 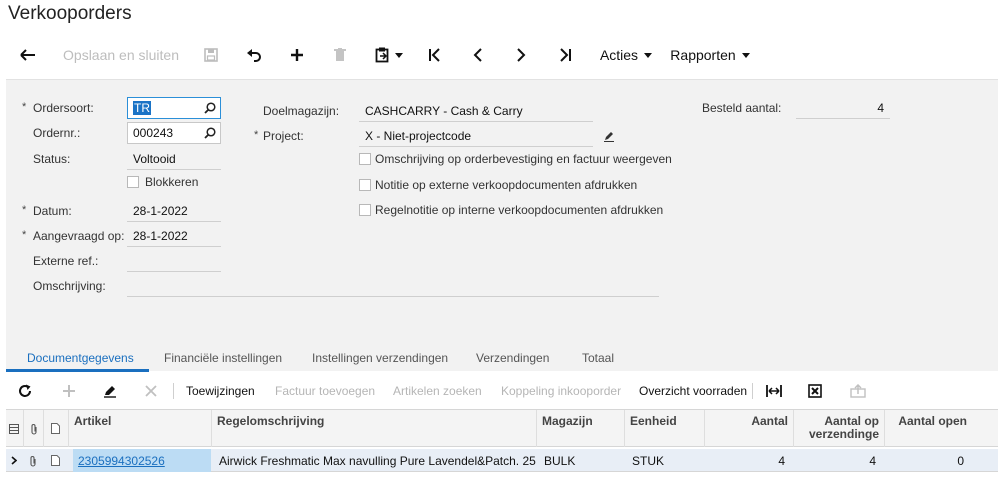 I want to click on add-row-button, so click(x=69, y=391).